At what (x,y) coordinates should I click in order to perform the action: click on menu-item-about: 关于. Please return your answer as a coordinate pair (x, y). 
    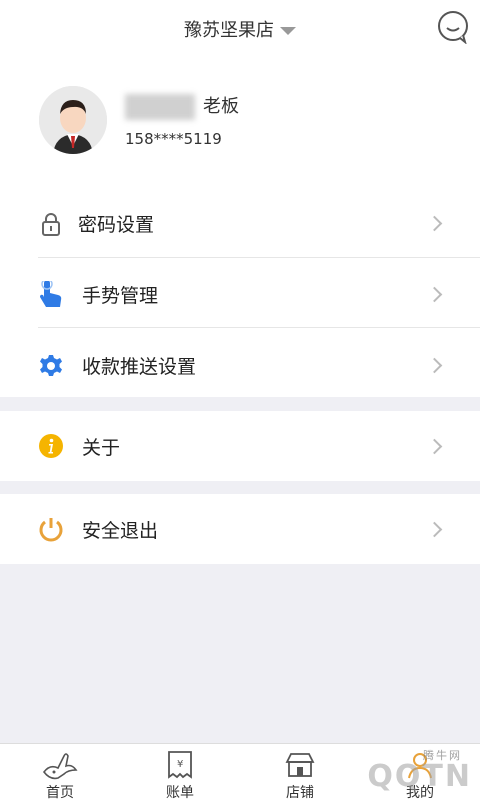
    Looking at the image, I should click on (240, 446).